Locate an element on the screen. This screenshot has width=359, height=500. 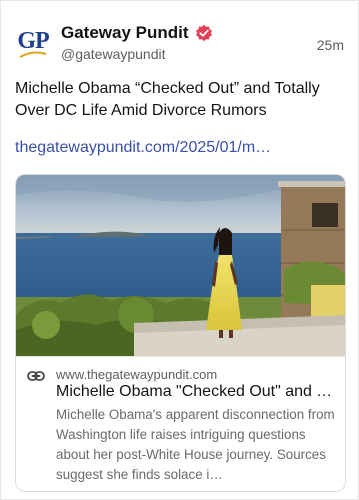
display-name: Gateway Pundit is located at coordinates (125, 33).